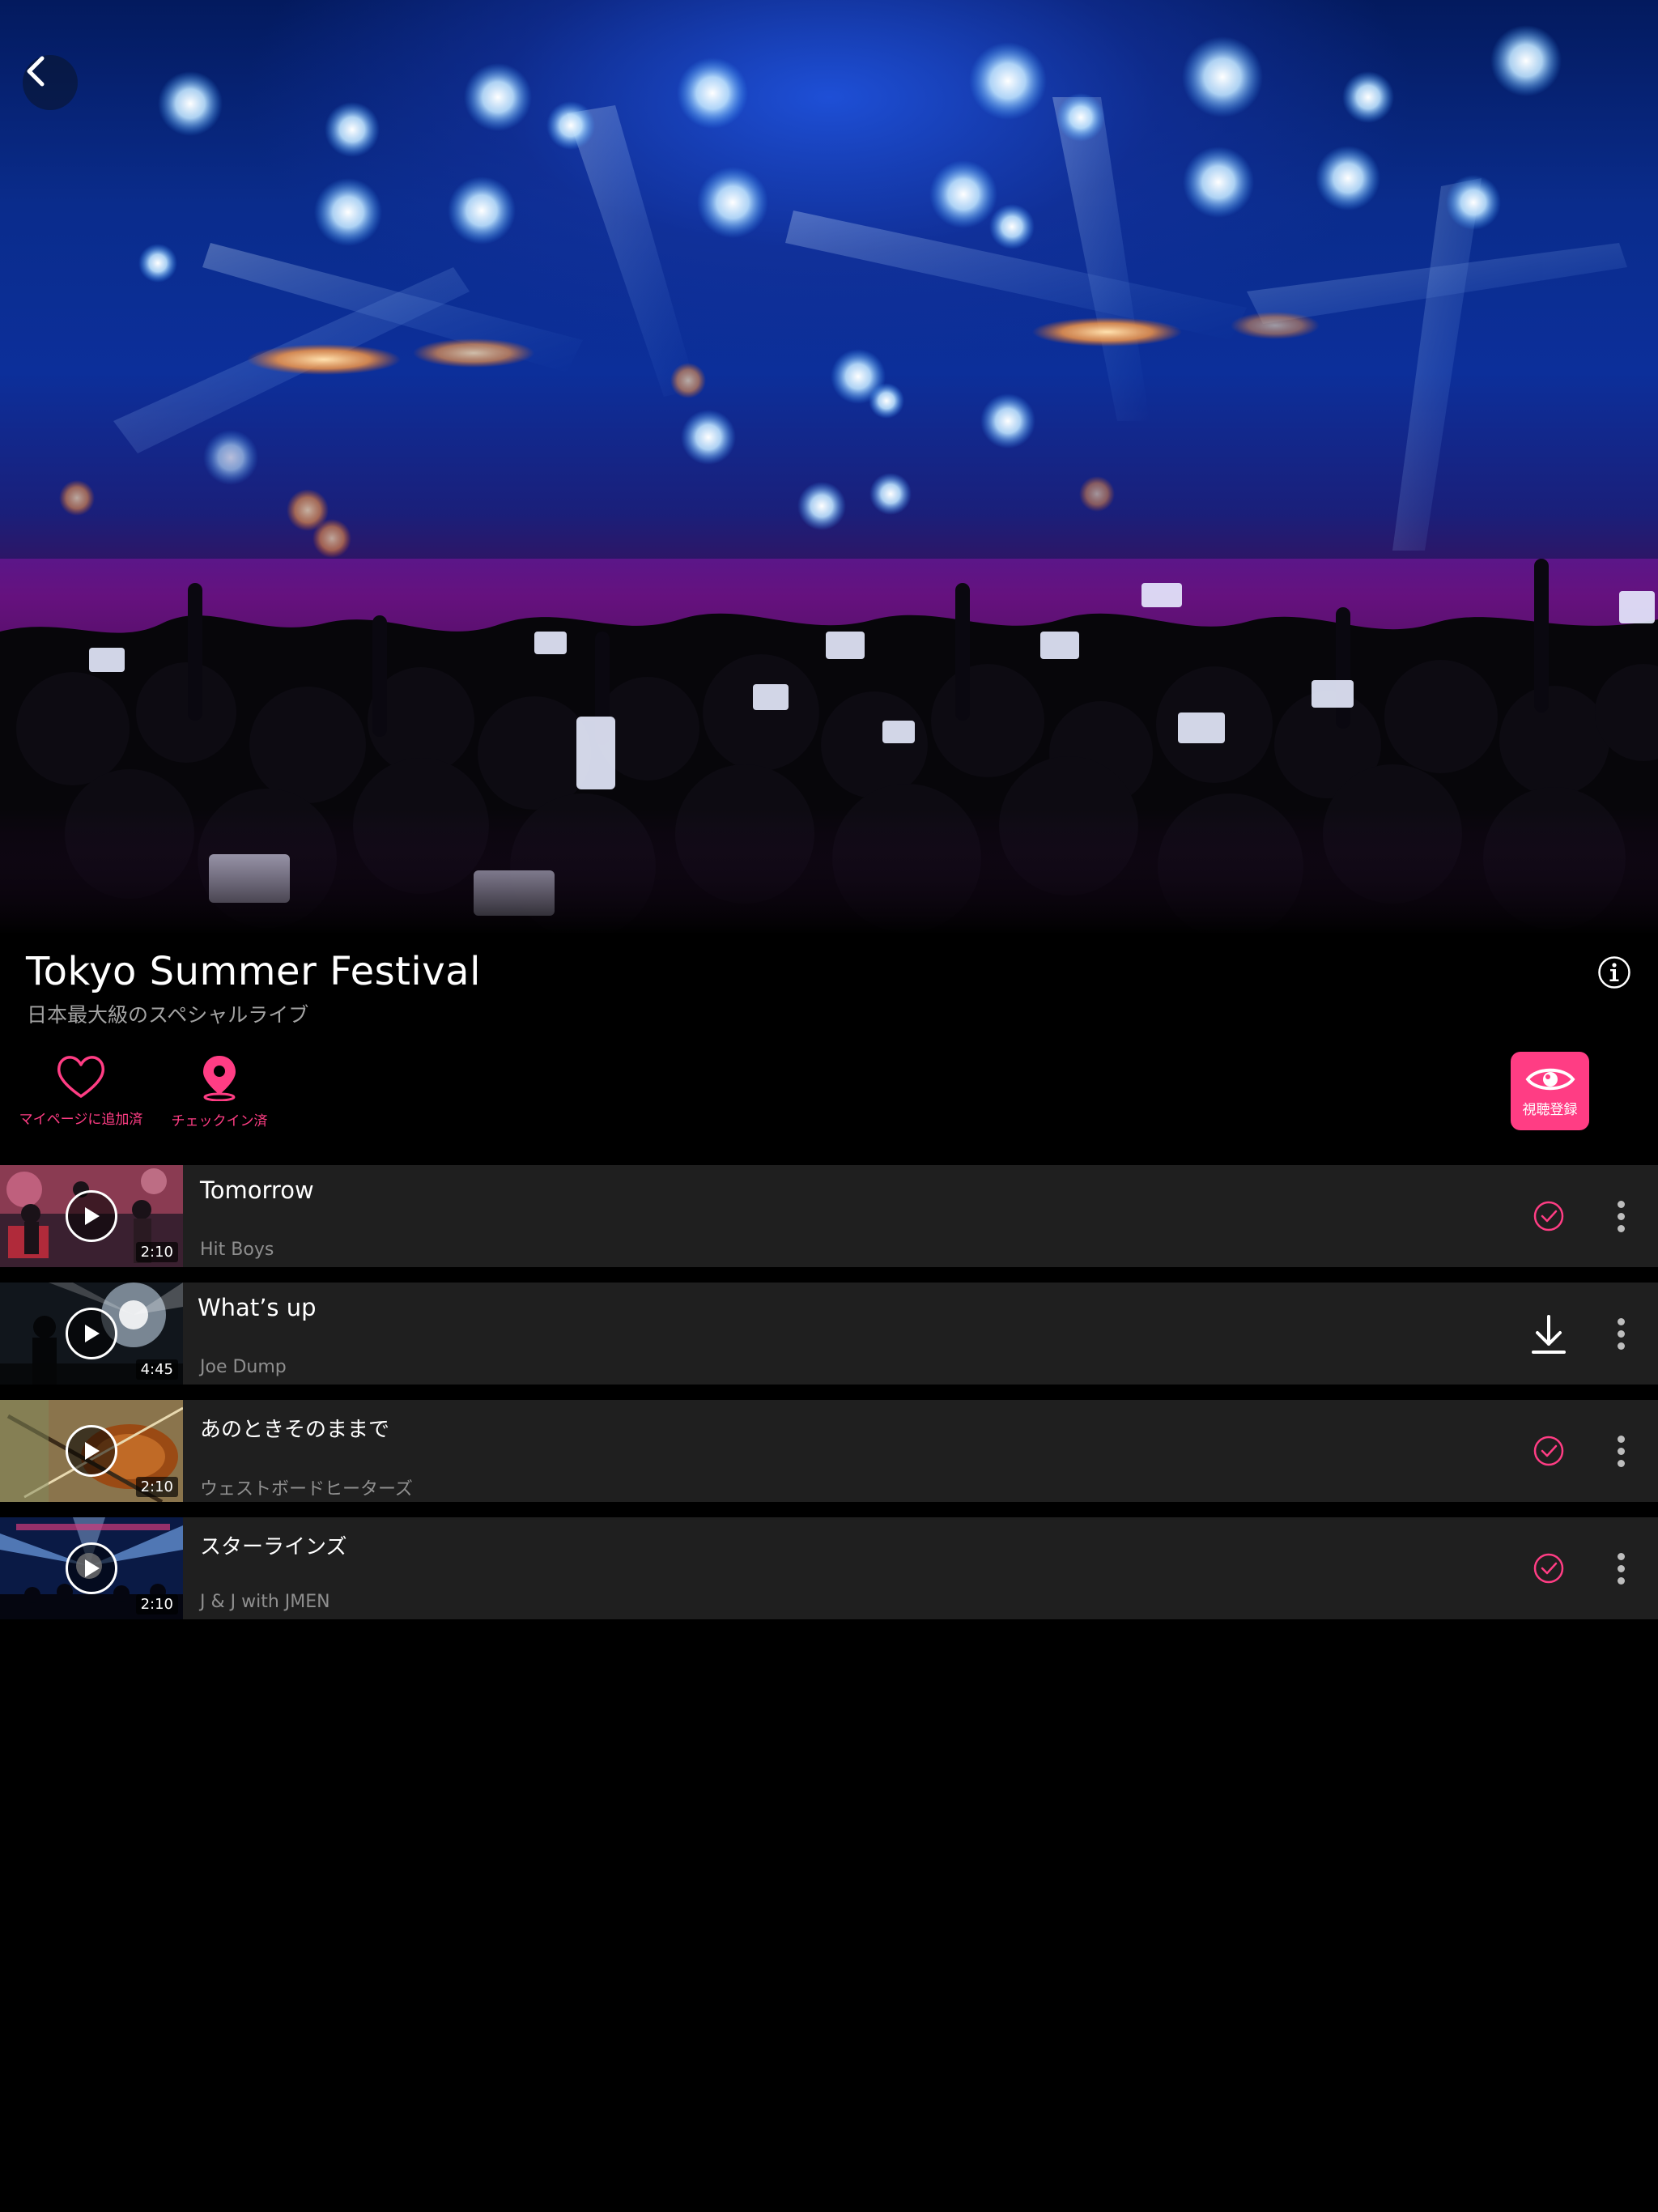  I want to click on track-row: 2:10 スターラインズ J & J with JMEN, so click(829, 1568).